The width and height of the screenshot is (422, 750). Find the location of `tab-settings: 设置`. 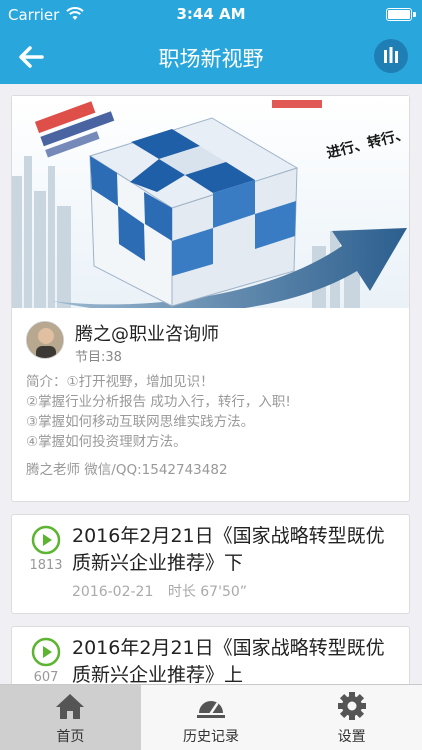

tab-settings: 设置 is located at coordinates (351, 717).